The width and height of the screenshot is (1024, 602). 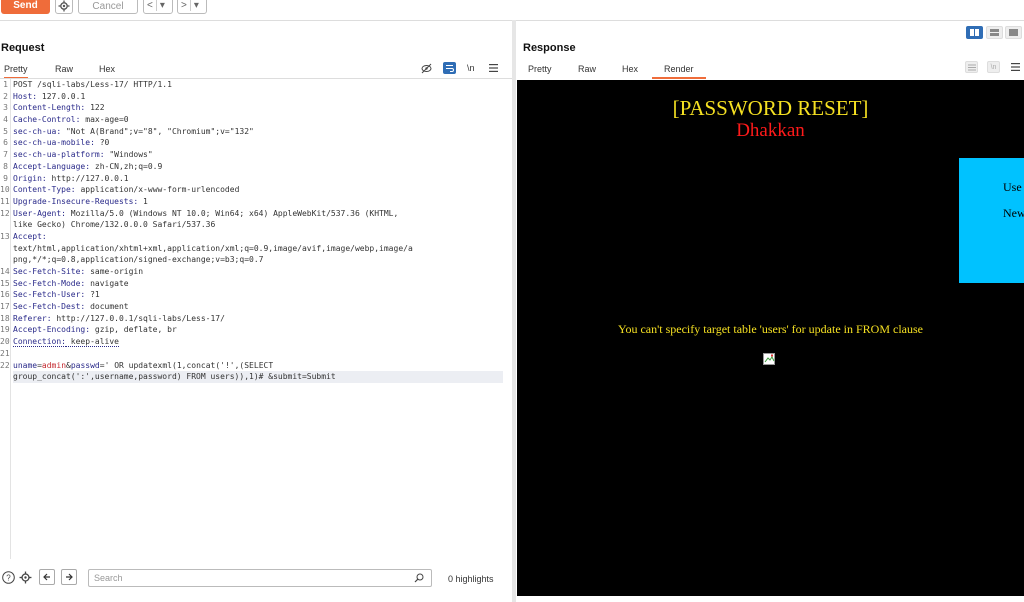 I want to click on help-button: ?, so click(x=8, y=577).